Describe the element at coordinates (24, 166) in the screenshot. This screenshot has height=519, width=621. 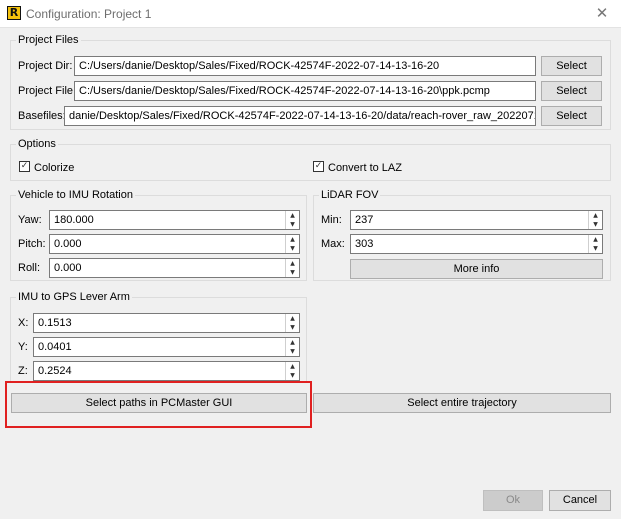
I see `colorize-checkbox: ✓` at that location.